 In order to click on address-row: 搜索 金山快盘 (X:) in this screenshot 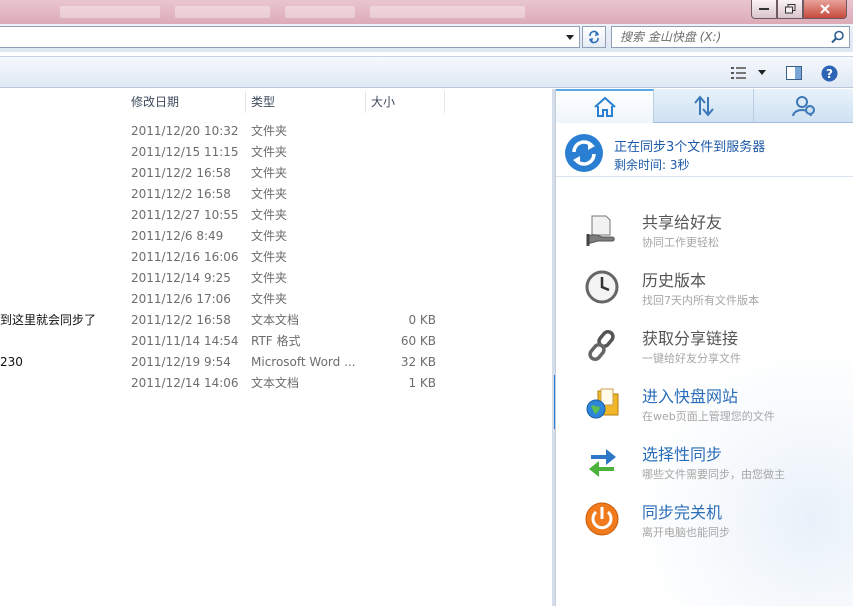, I will do `click(426, 38)`.